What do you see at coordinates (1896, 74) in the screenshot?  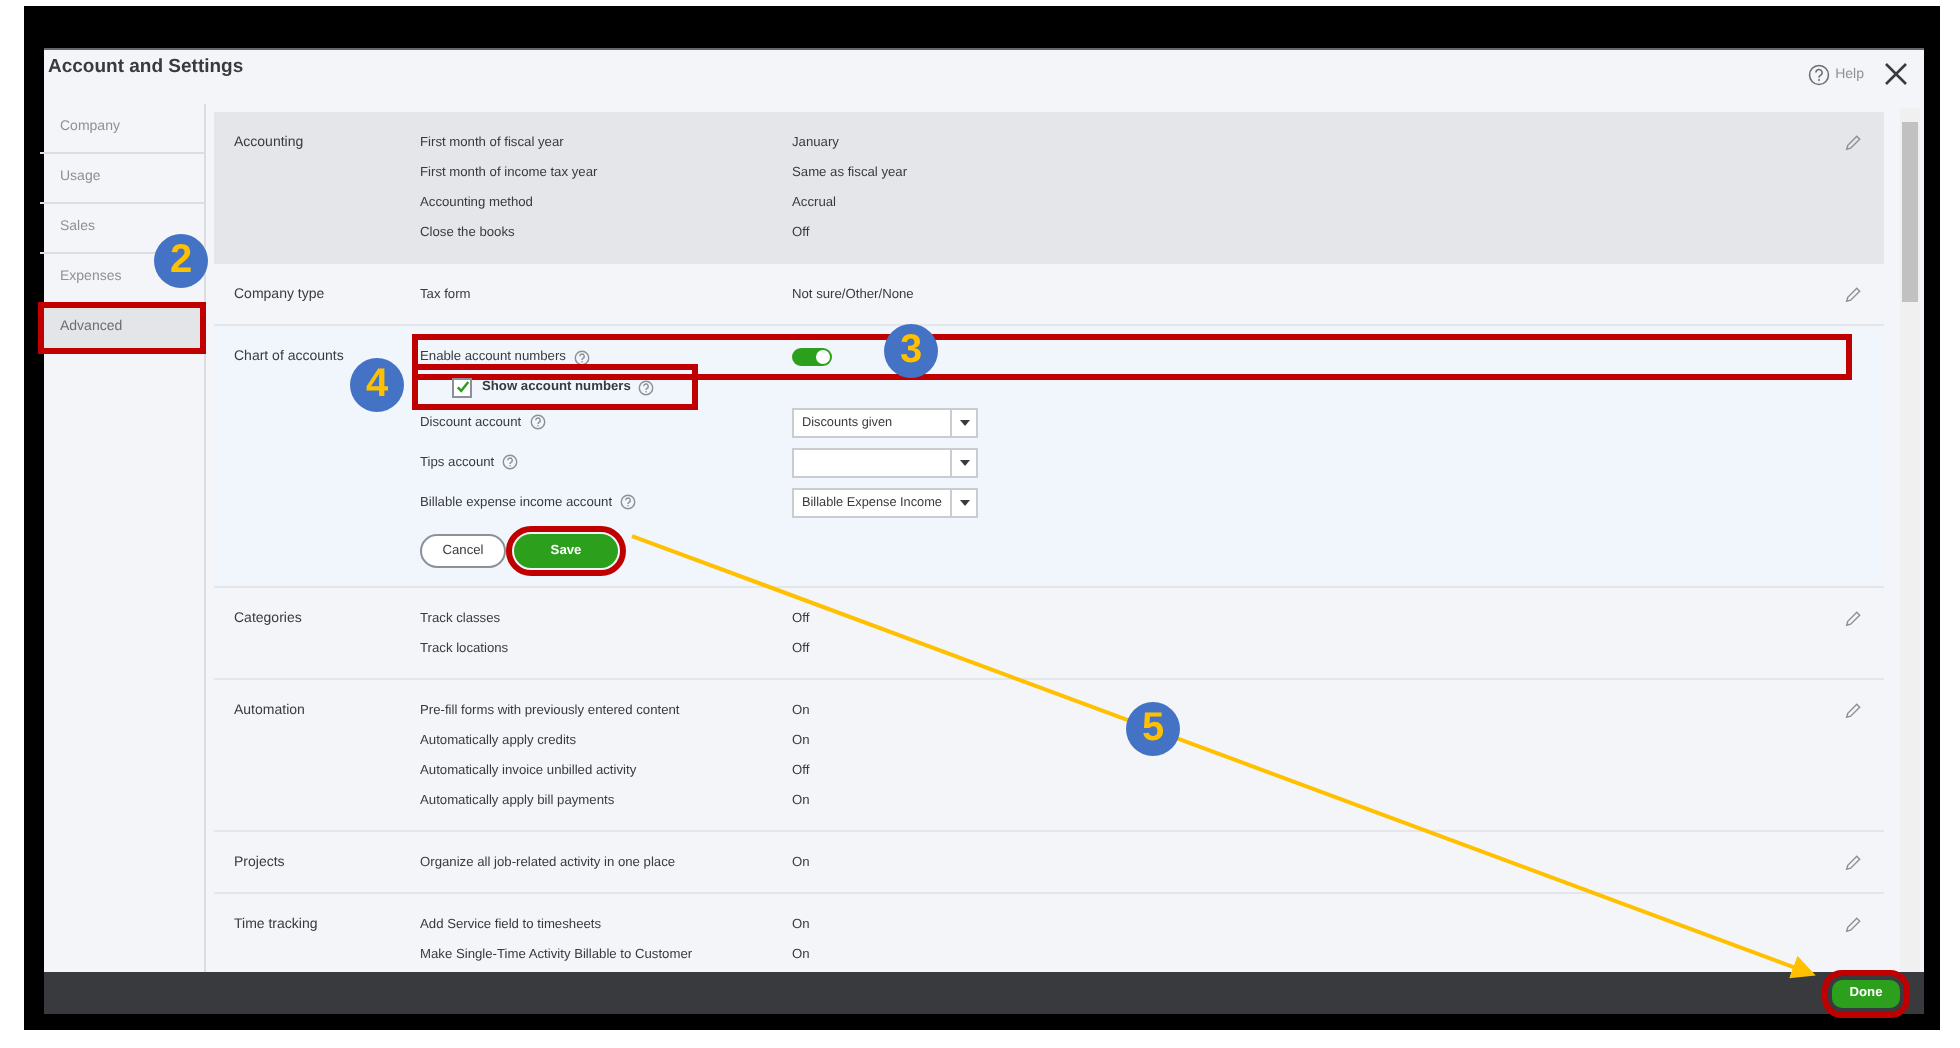 I see `close-icon` at bounding box center [1896, 74].